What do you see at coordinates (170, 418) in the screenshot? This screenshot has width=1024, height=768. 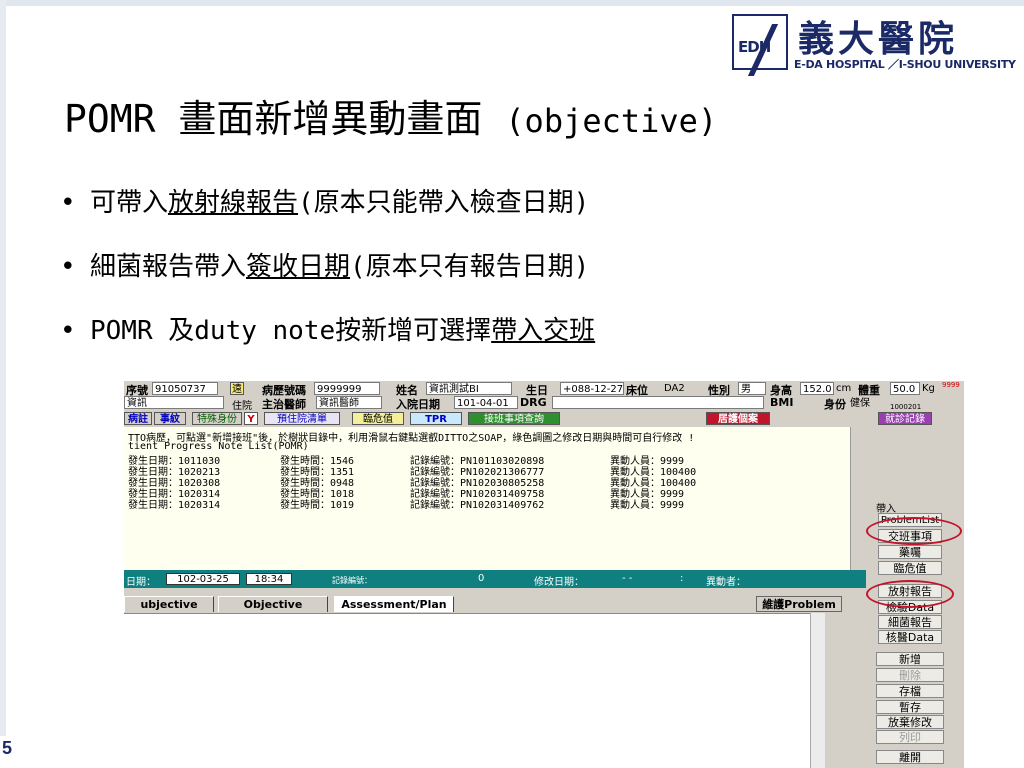 I see `toolbar-allergy-button: 事紋` at bounding box center [170, 418].